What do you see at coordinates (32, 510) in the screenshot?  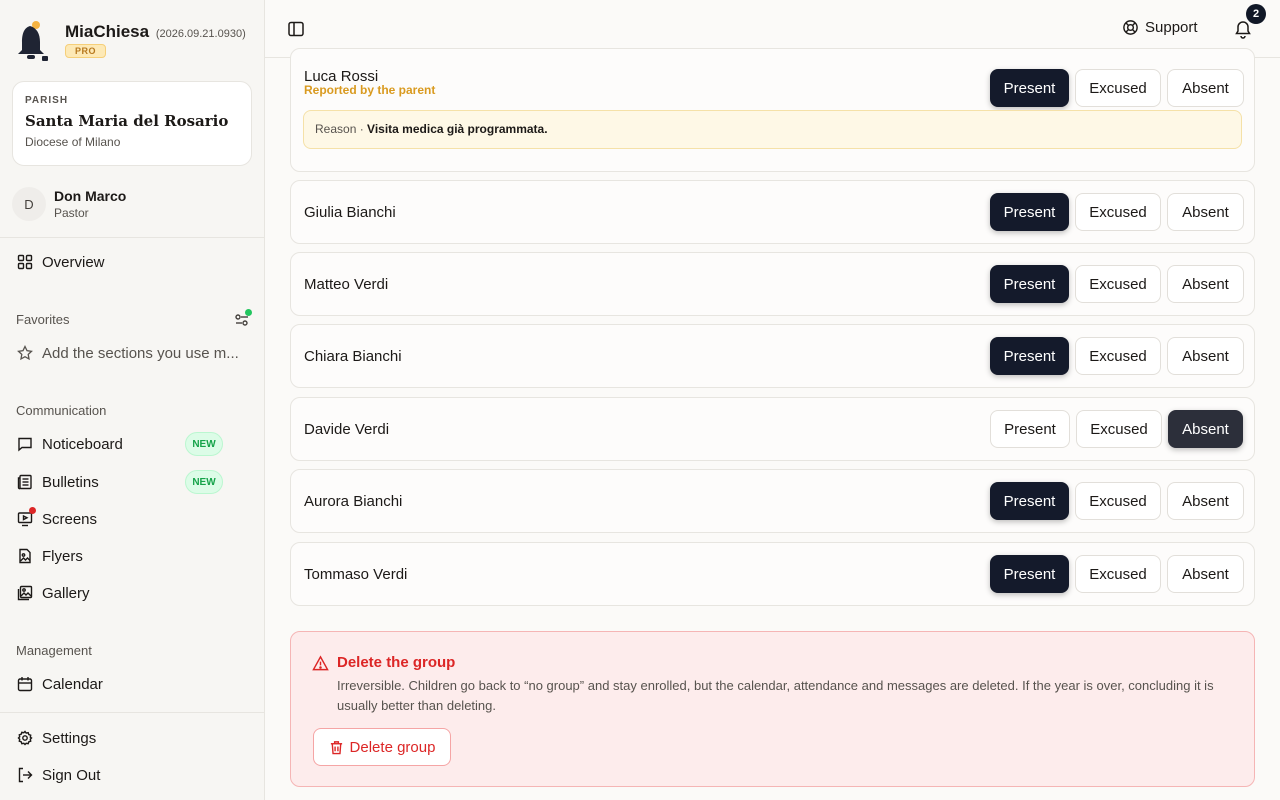 I see `alert-dot` at bounding box center [32, 510].